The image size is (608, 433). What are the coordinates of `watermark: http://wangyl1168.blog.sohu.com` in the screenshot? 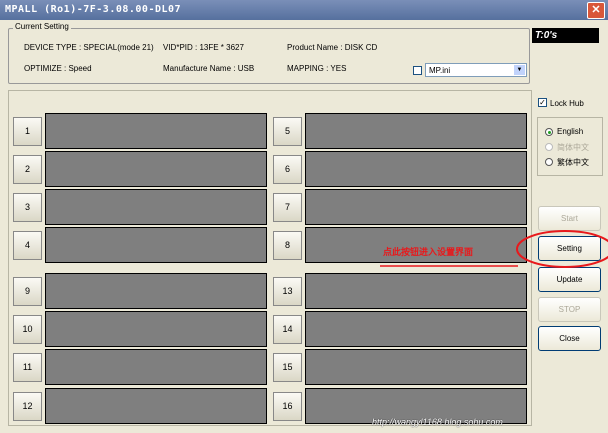 It's located at (437, 422).